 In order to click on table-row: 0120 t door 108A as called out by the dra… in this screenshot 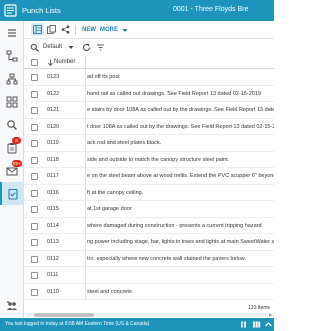, I will do `click(149, 126)`.